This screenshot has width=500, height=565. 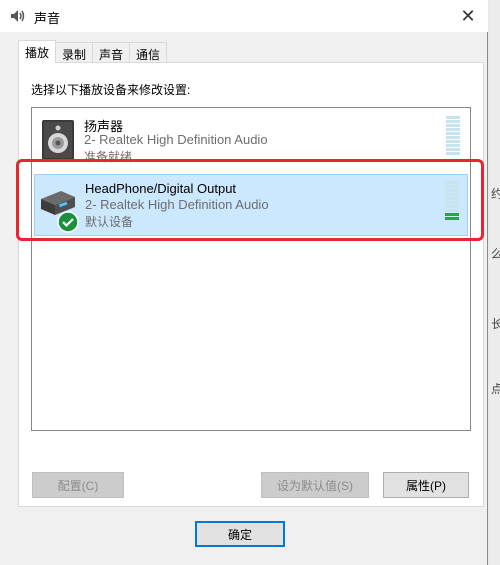 What do you see at coordinates (468, 16) in the screenshot?
I see `close-button: ✕` at bounding box center [468, 16].